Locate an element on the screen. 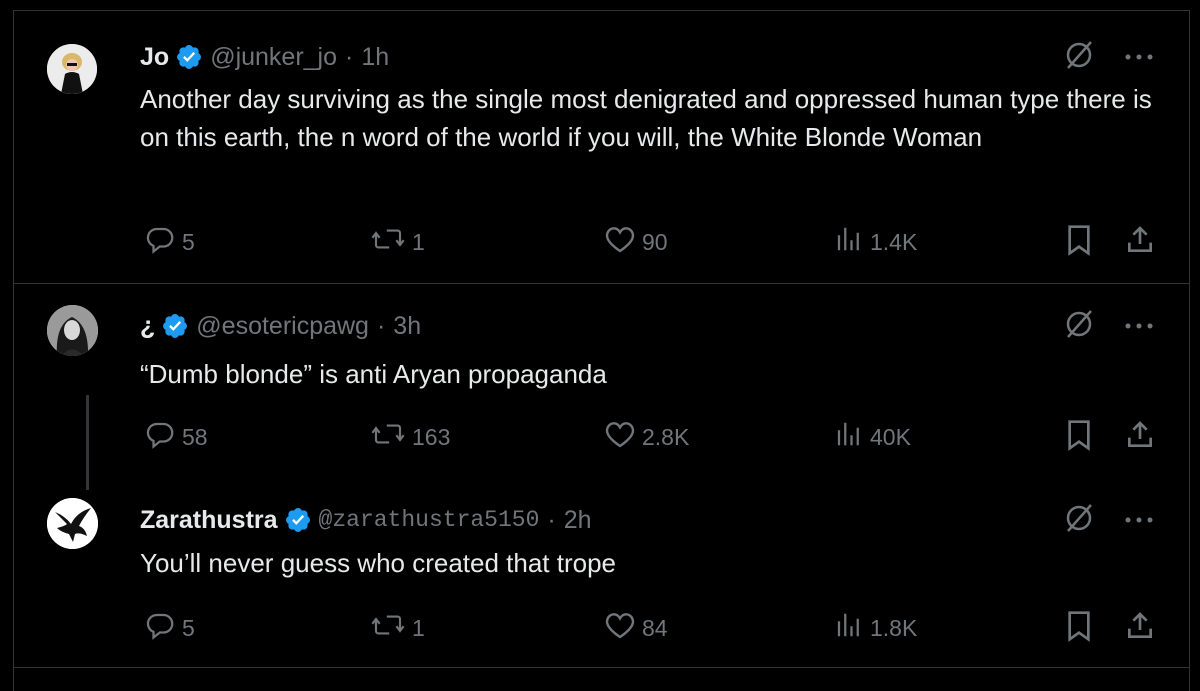 This screenshot has height=691, width=1200. timestamp: 3h is located at coordinates (407, 326).